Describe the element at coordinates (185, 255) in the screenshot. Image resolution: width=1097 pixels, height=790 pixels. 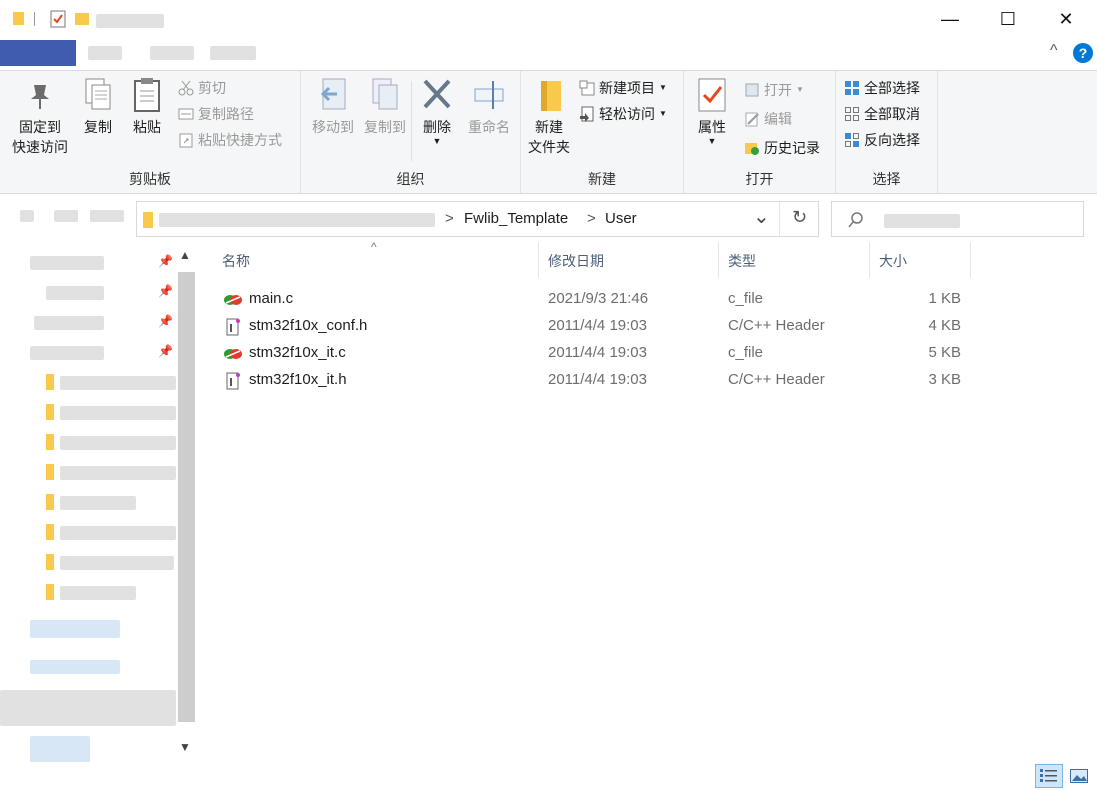
I see `scroll-up-icon: ▲` at that location.